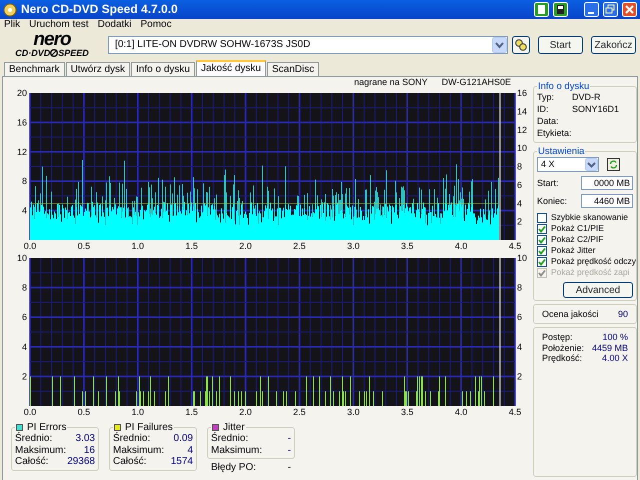 This screenshot has width=640, height=480. I want to click on menu-item: Plik, so click(12, 25).